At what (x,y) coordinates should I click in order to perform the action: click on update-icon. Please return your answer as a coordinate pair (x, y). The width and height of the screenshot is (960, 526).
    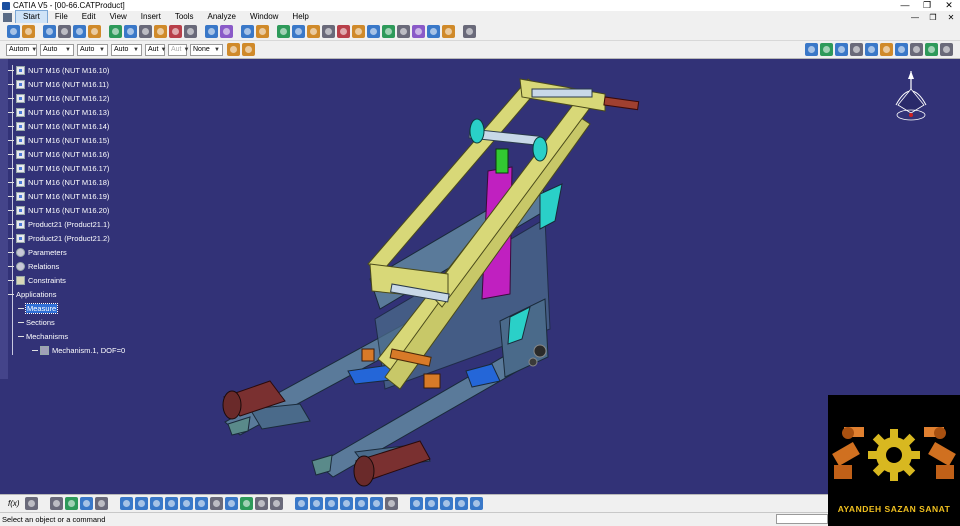
    Looking at the image, I should click on (115, 31).